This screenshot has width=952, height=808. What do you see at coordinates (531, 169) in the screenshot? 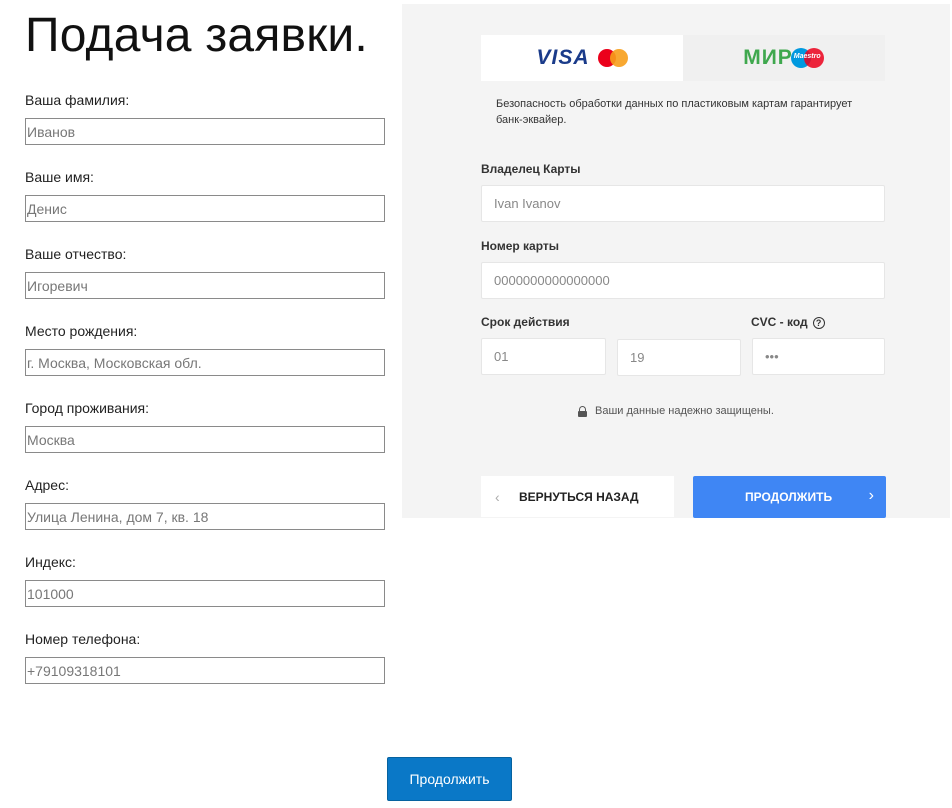
I see `card-holder-label: Владелец Карты` at bounding box center [531, 169].